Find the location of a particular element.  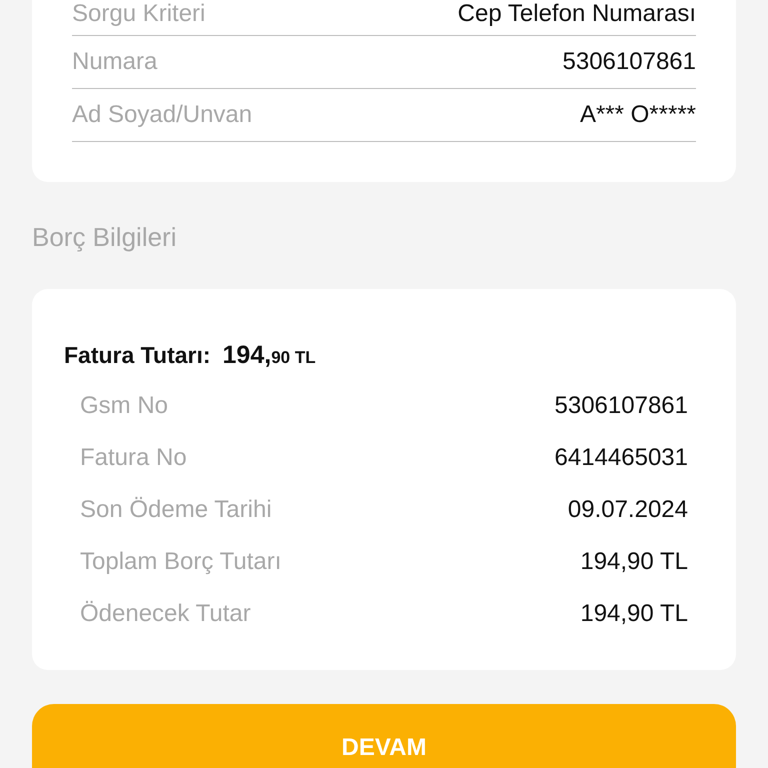

field-label: Toplam Borç Tutarı is located at coordinates (181, 562).